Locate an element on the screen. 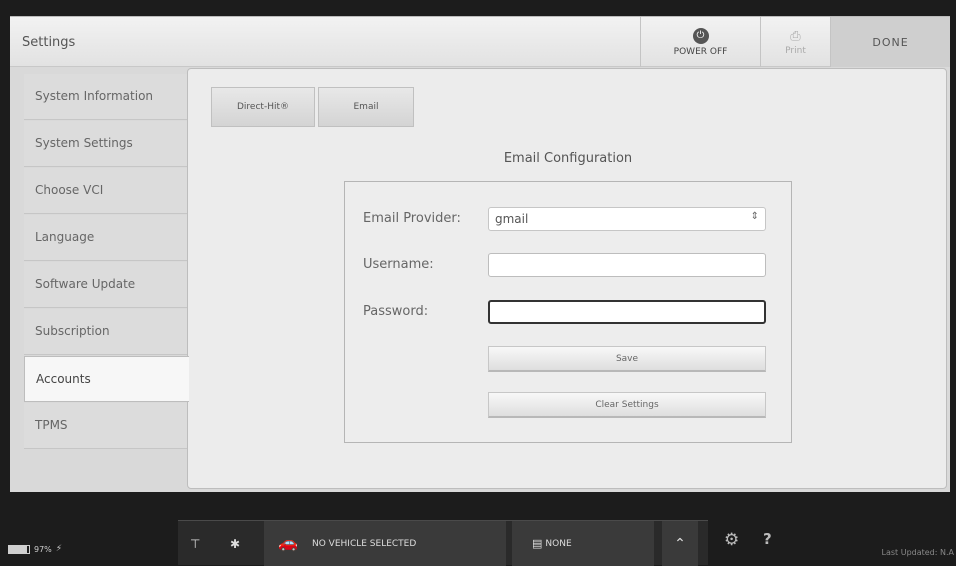 The image size is (956, 566). tab-email: Email is located at coordinates (366, 107).